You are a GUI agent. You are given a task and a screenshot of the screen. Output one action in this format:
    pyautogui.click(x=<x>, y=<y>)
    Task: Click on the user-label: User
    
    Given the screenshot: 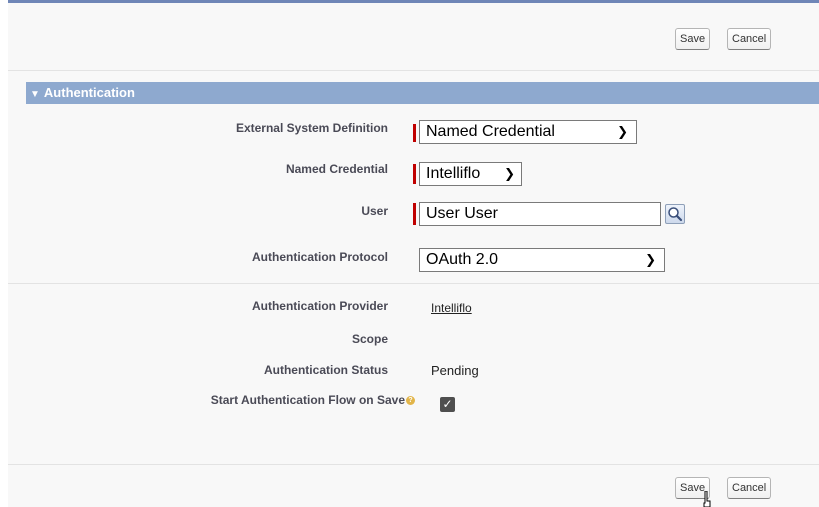 What is the action you would take?
    pyautogui.click(x=374, y=211)
    